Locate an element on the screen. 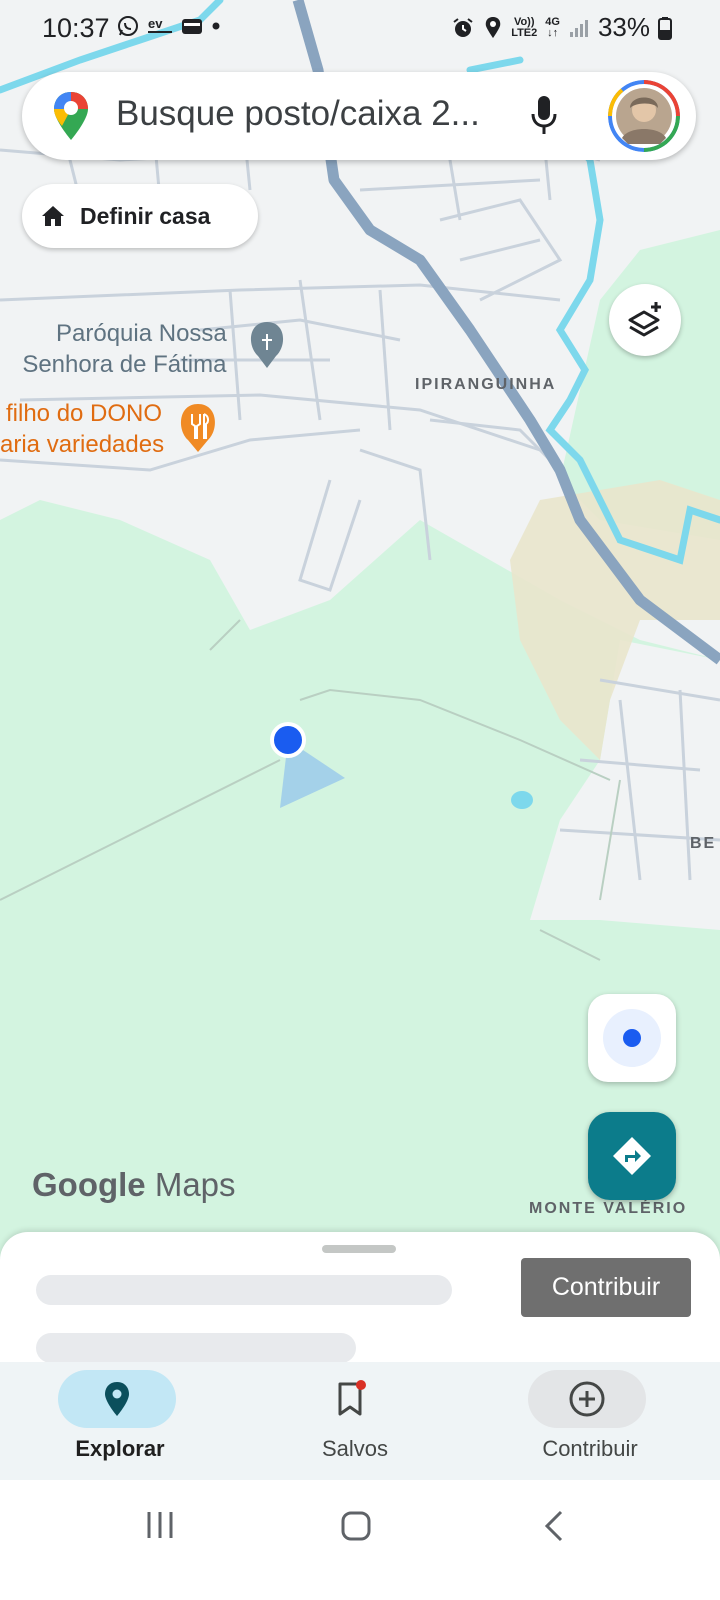  google-maps-logo: Google Maps is located at coordinates (134, 1185).